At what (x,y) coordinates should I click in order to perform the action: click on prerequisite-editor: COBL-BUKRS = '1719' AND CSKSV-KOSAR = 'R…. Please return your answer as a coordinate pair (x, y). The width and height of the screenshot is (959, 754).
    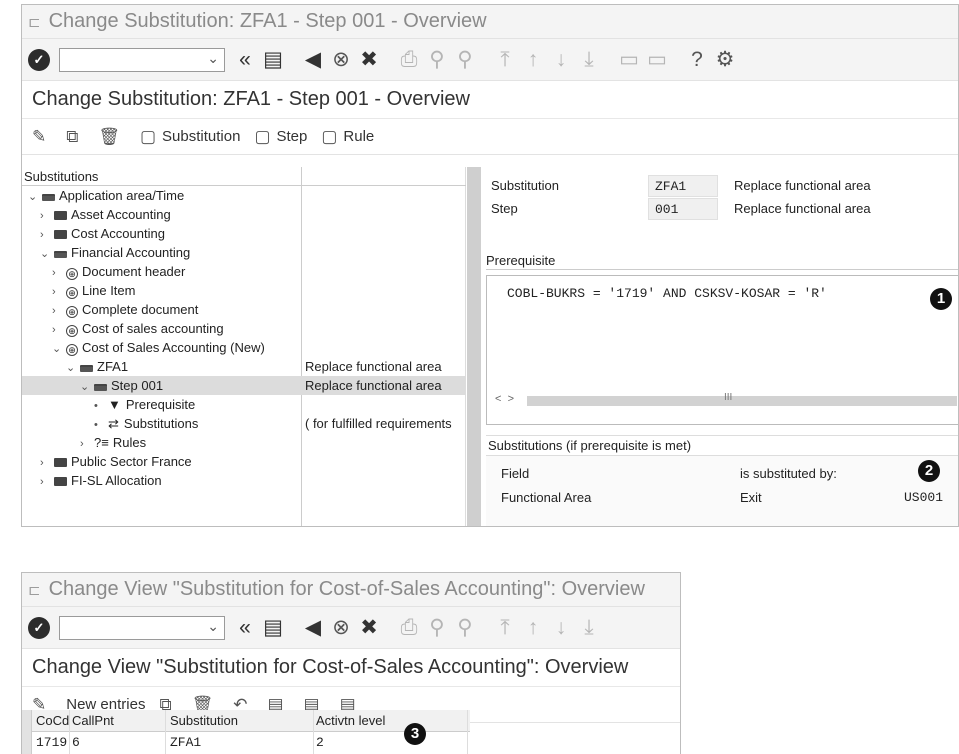
    Looking at the image, I should click on (722, 350).